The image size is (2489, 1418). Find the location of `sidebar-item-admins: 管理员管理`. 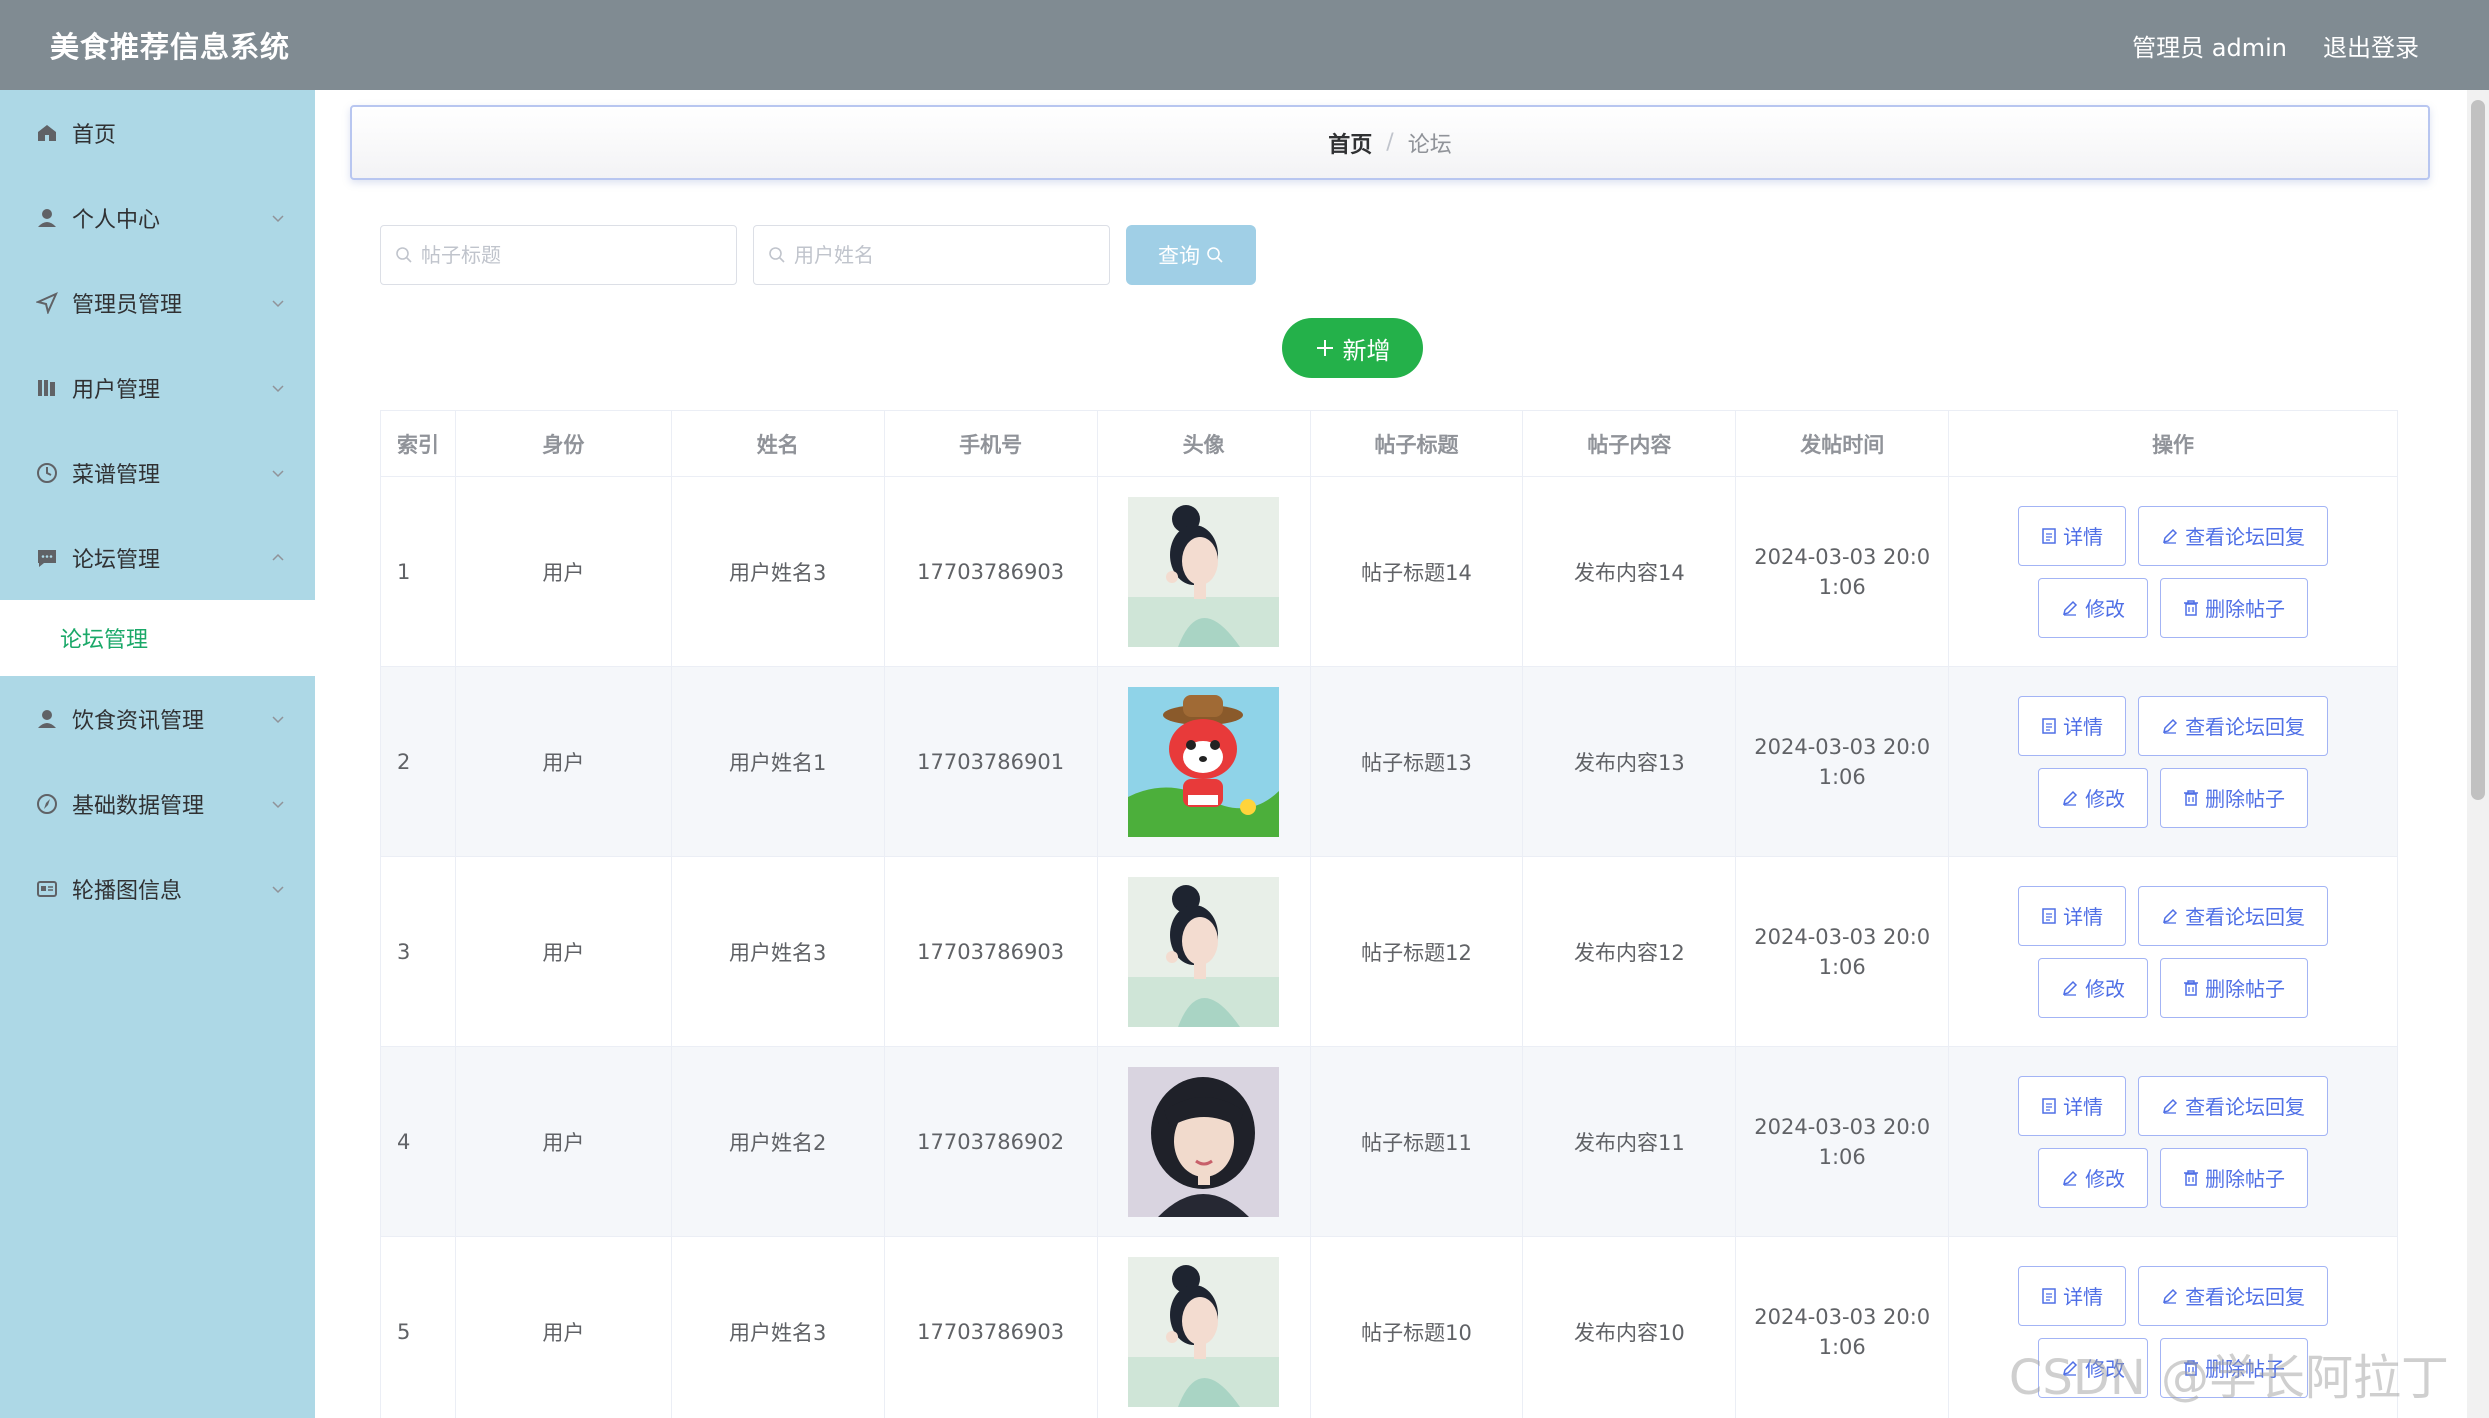

sidebar-item-admins: 管理员管理 is located at coordinates (157, 302).